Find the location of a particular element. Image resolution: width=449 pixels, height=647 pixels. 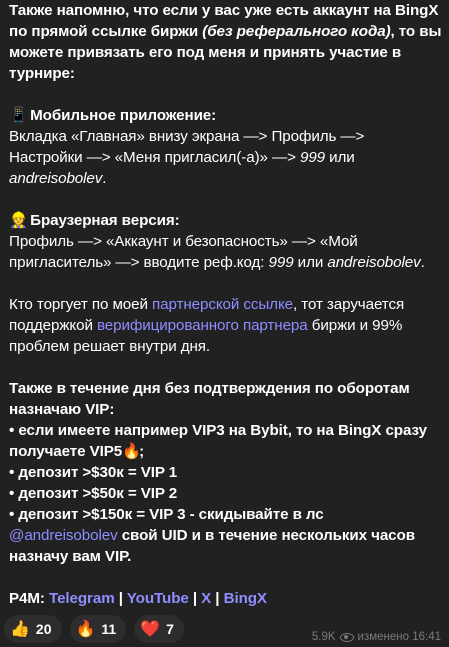

reaction-thumbs-up: 👍 20 is located at coordinates (33, 629).